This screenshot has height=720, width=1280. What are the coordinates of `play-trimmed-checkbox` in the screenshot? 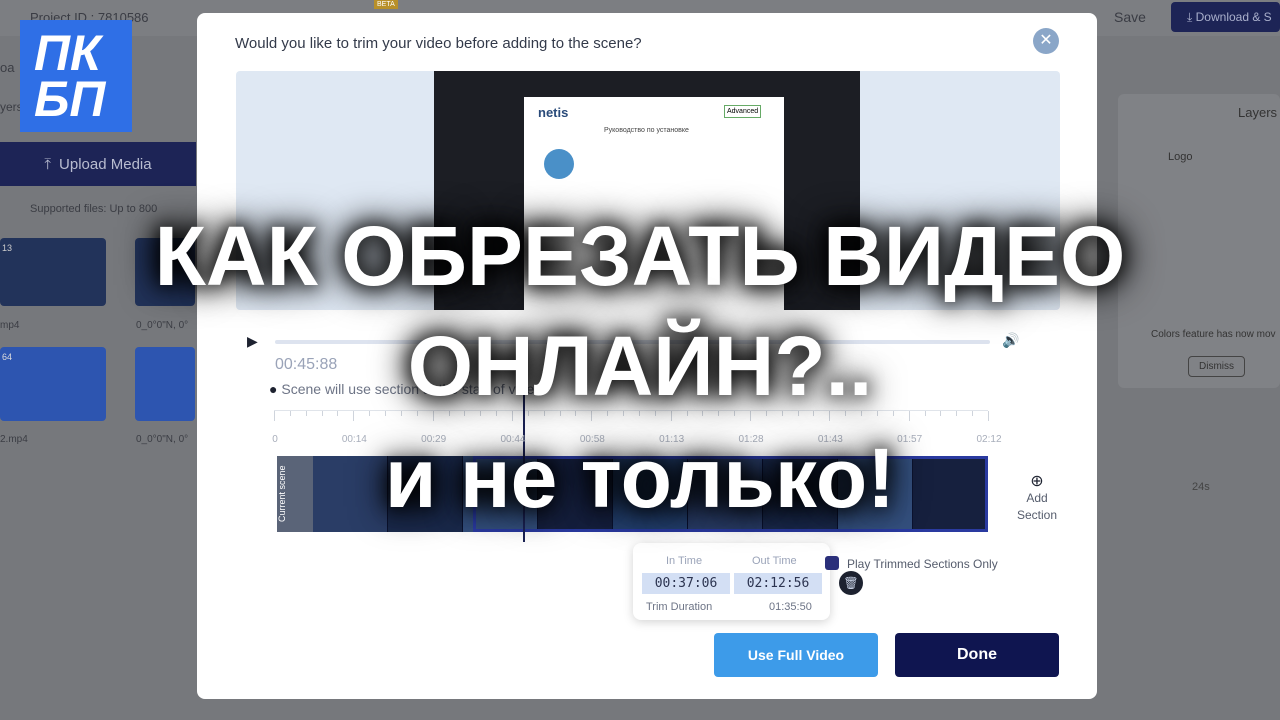 It's located at (832, 563).